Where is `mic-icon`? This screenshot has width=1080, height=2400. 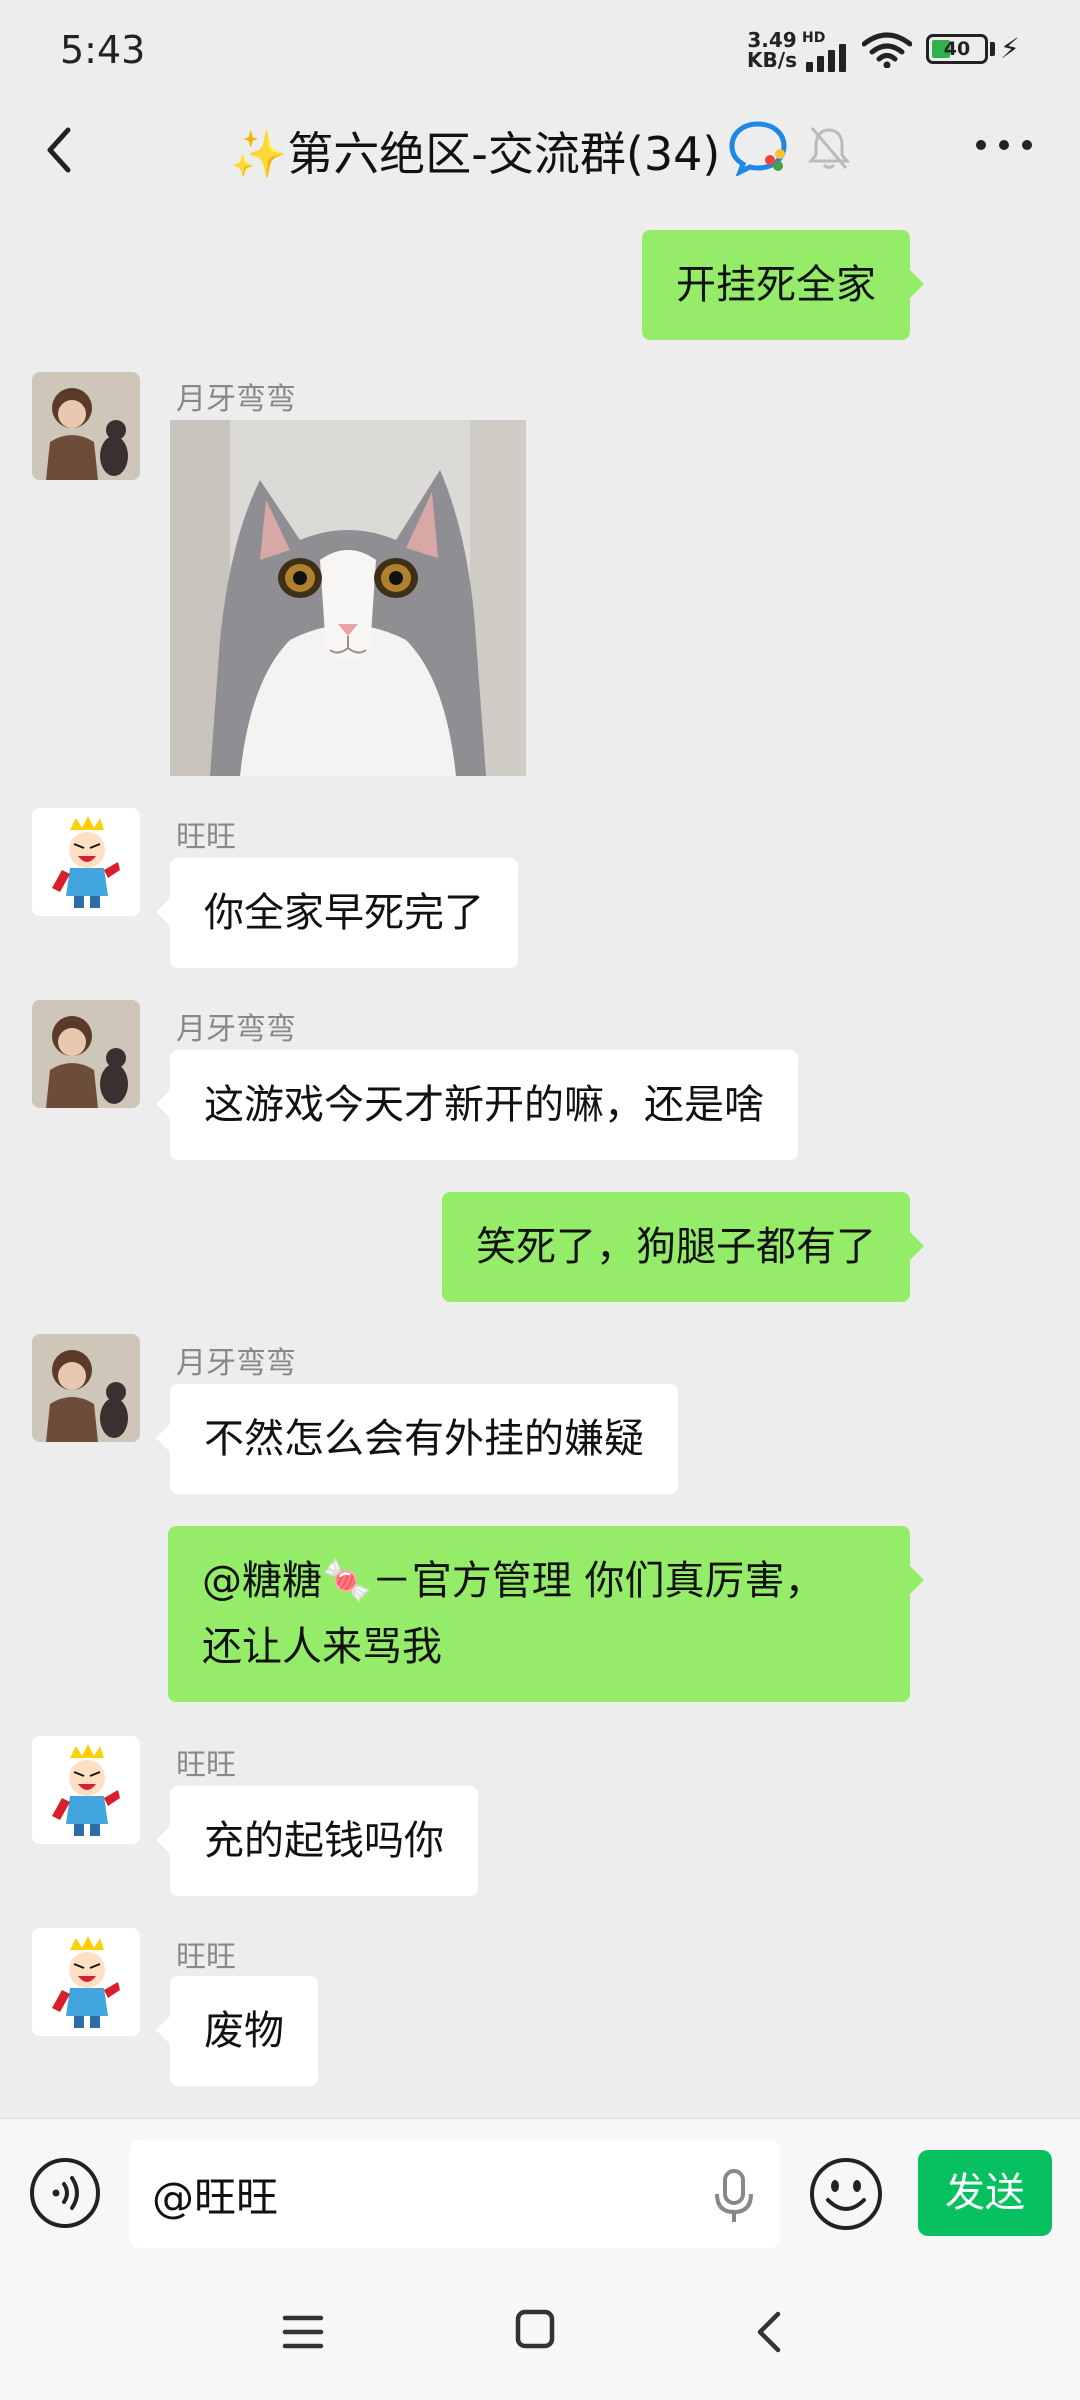
mic-icon is located at coordinates (734, 2196).